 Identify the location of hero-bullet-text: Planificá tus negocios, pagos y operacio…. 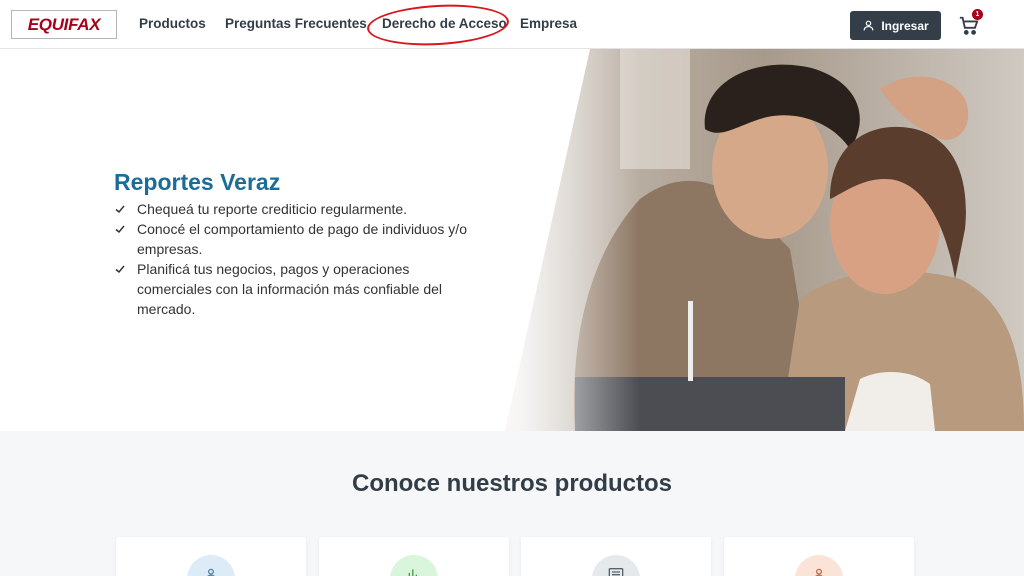
(290, 289).